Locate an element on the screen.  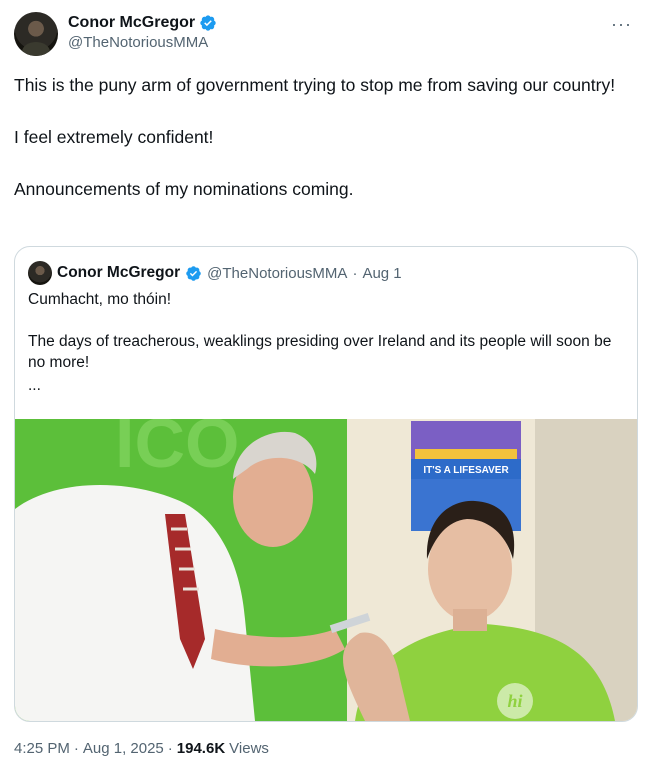
quoted-date: Aug 1 is located at coordinates (382, 273).